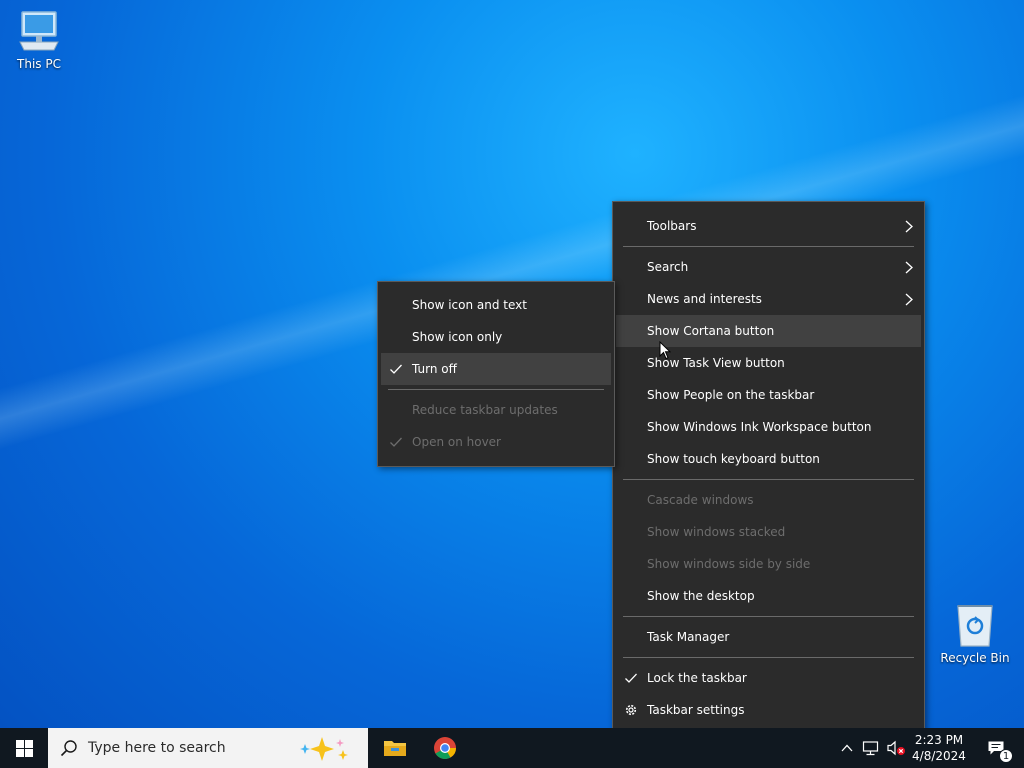 The image size is (1024, 768). I want to click on menu-item-label: Show the desktop, so click(701, 596).